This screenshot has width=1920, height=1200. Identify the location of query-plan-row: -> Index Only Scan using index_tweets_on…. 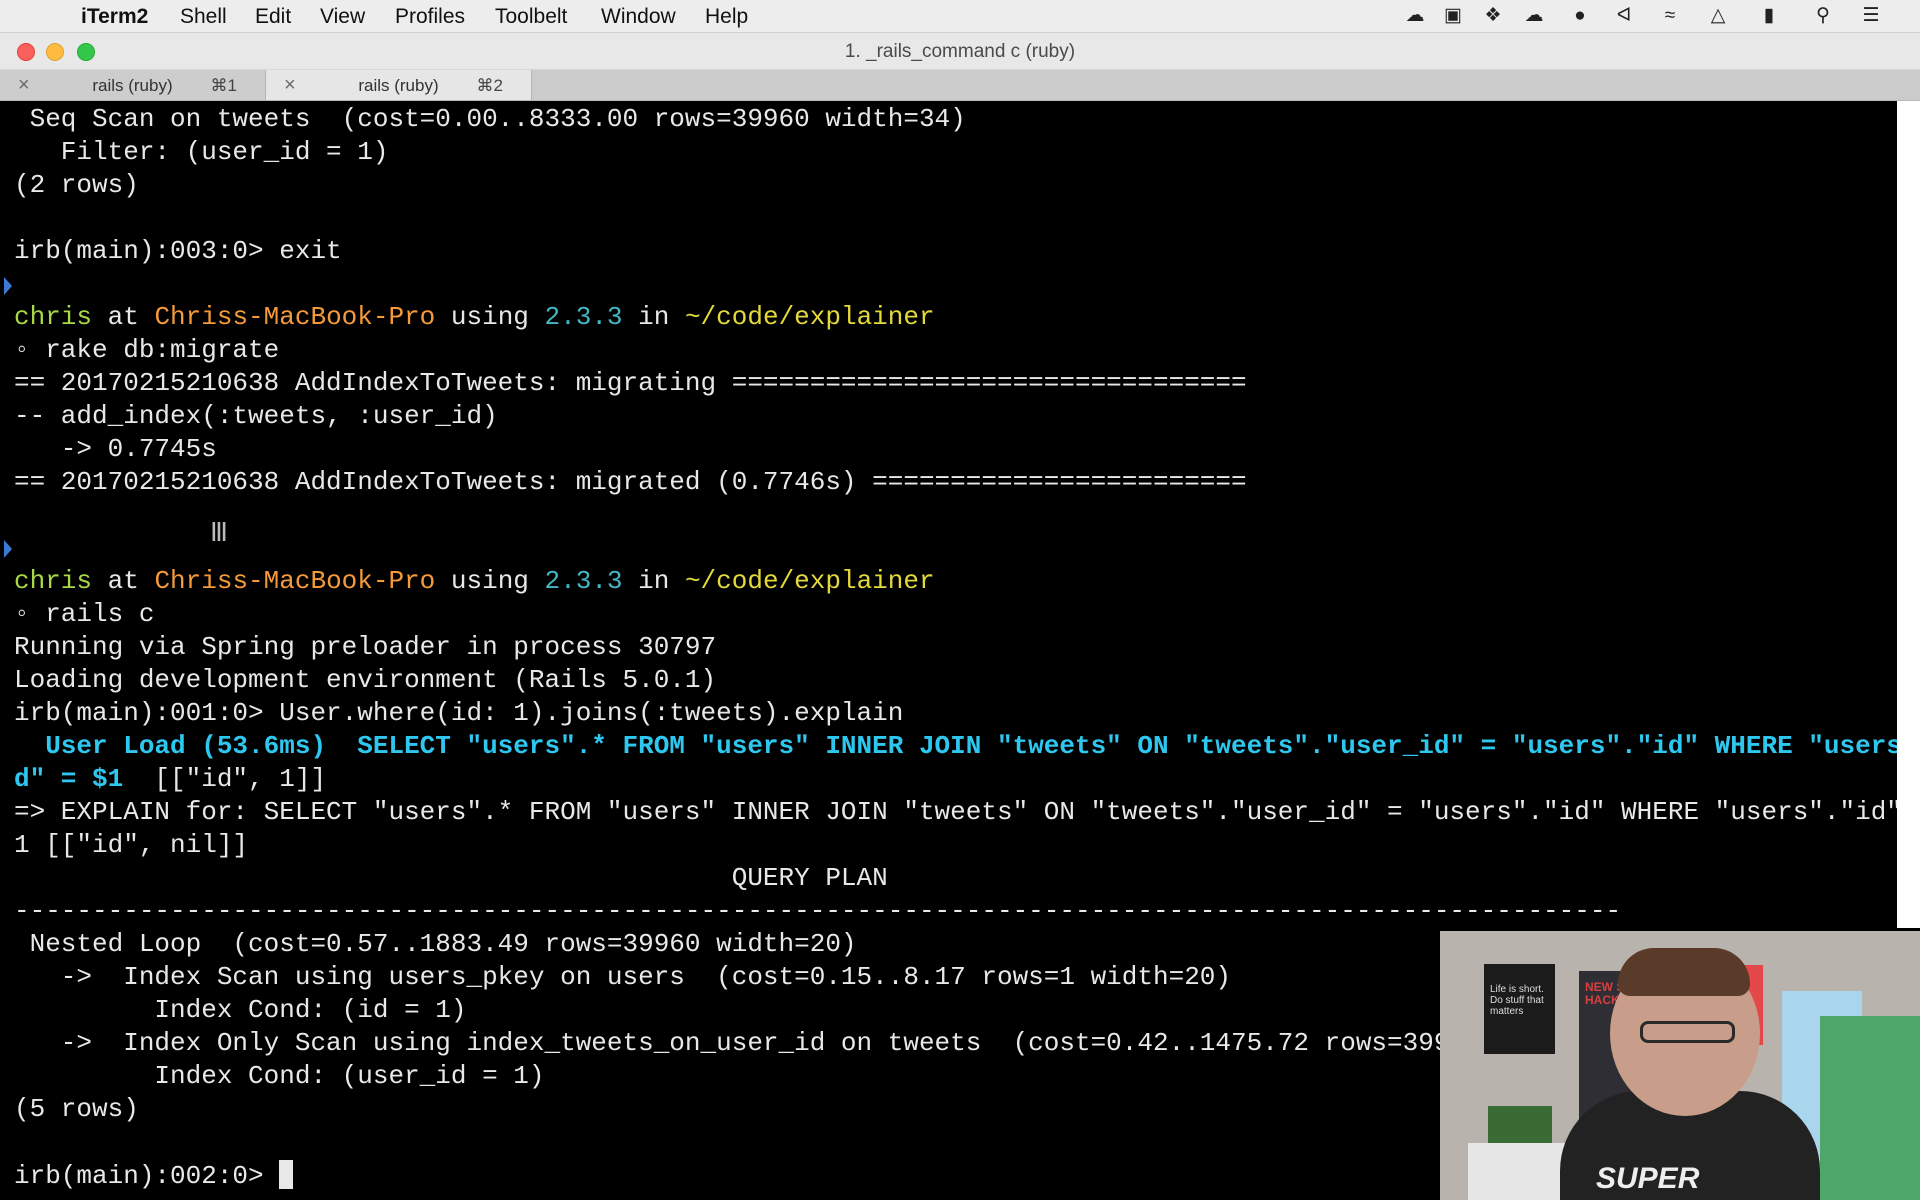
(747, 1043).